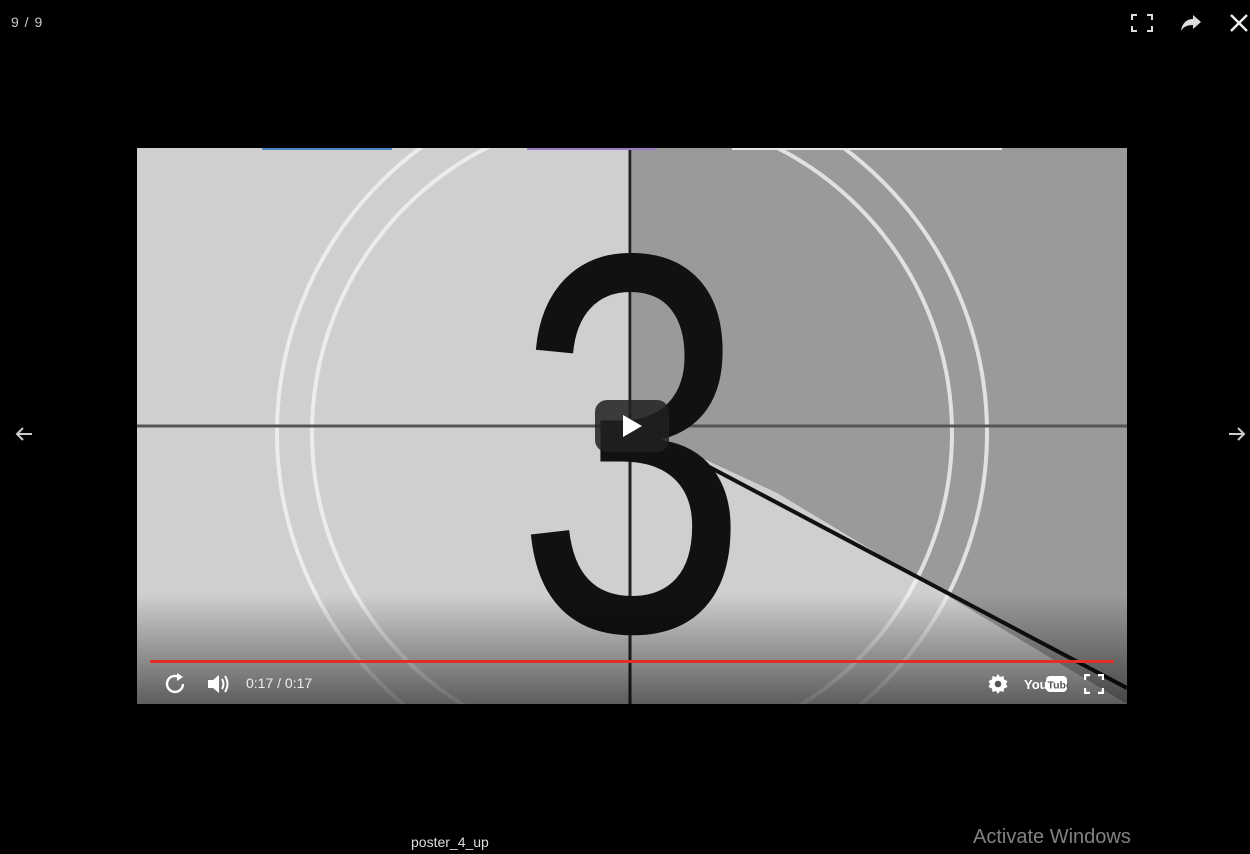 The image size is (1250, 854). I want to click on video-fullscreen-button, so click(1094, 684).